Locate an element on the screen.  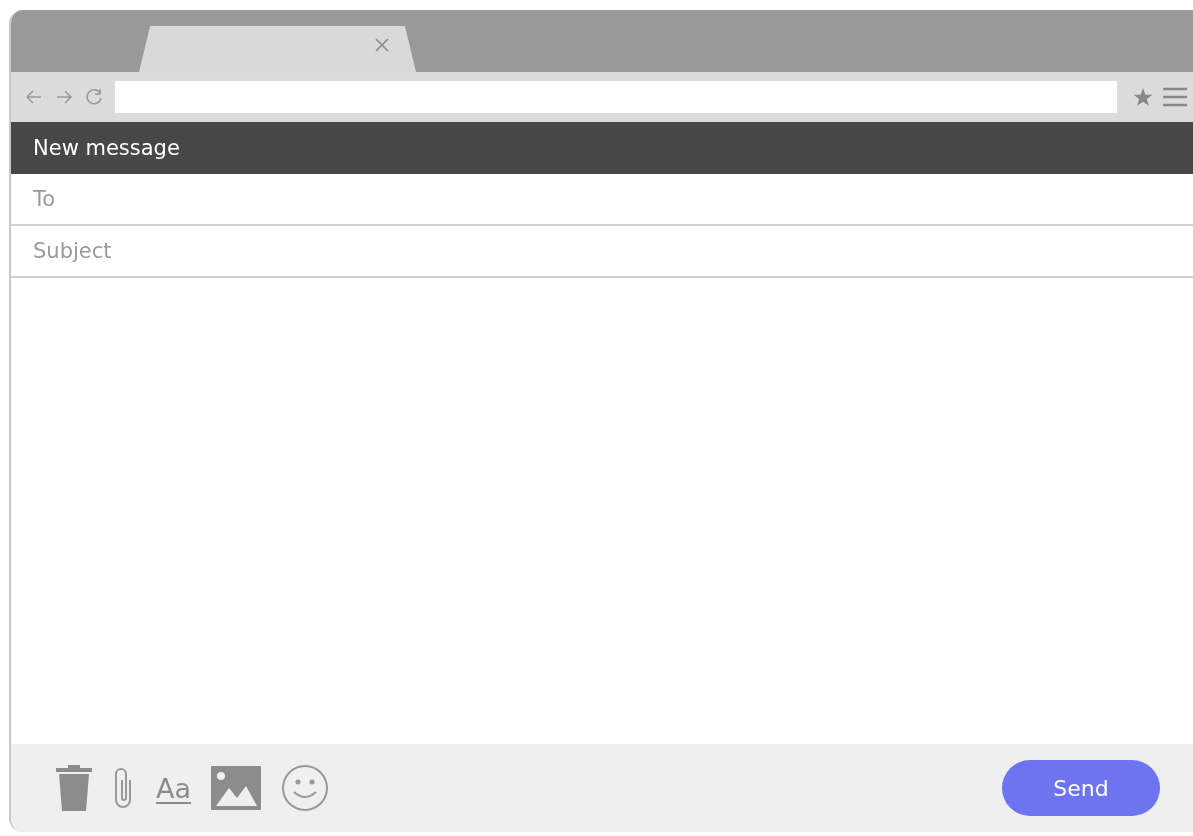
menu-icon is located at coordinates (1175, 97).